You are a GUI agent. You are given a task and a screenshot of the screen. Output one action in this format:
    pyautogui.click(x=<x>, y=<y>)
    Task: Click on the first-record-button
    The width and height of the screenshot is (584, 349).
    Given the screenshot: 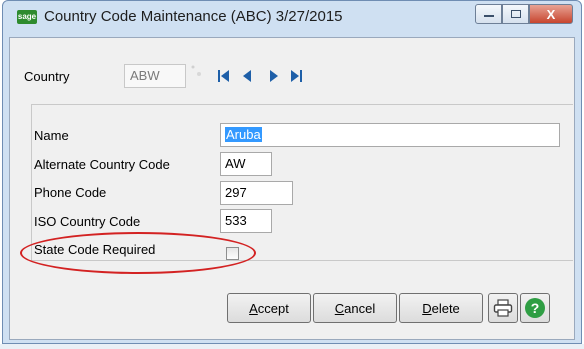 What is the action you would take?
    pyautogui.click(x=224, y=76)
    